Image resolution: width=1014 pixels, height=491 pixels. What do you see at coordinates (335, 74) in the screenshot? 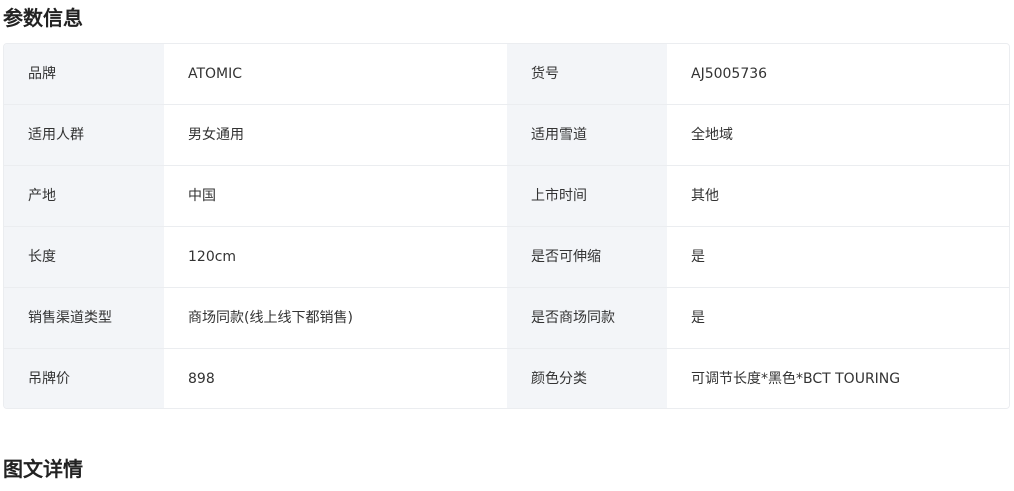
I see `param-value: ATOMIC` at bounding box center [335, 74].